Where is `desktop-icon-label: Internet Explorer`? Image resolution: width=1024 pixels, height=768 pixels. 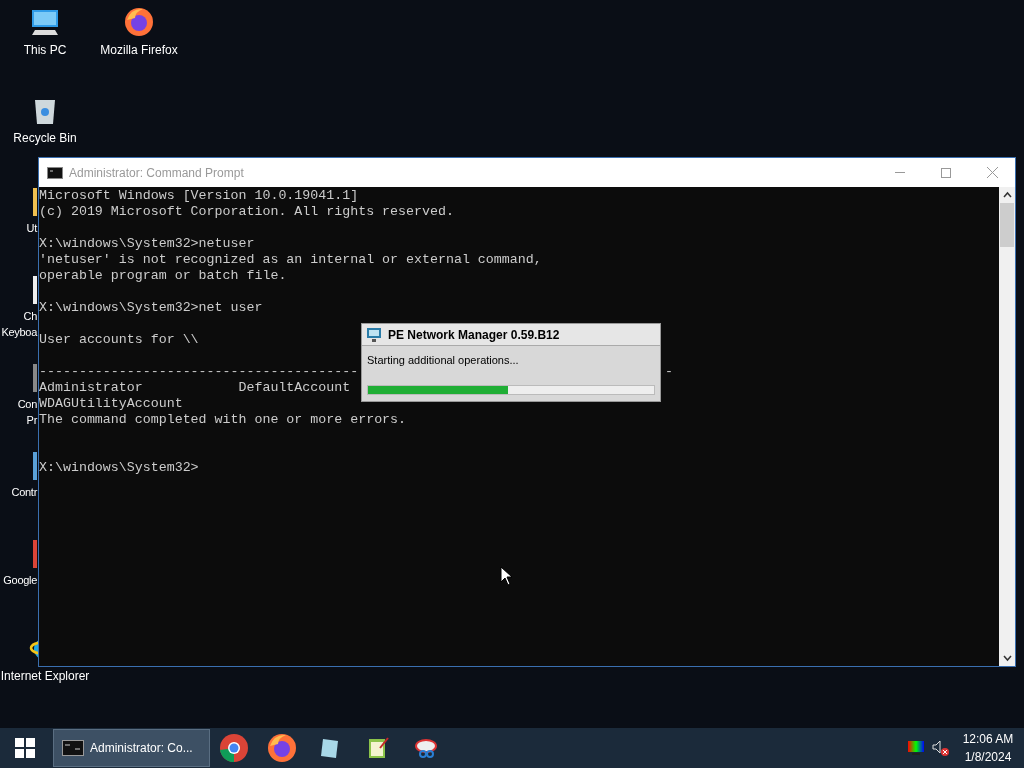
desktop-icon-label: Internet Explorer is located at coordinates (45, 676).